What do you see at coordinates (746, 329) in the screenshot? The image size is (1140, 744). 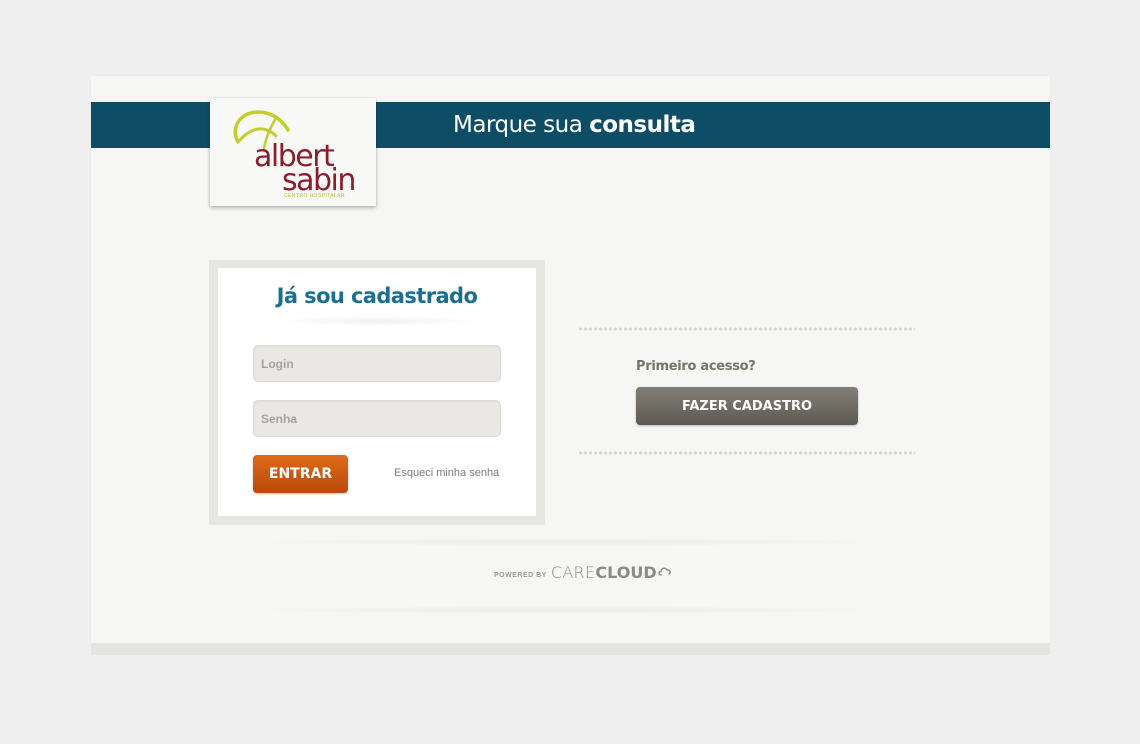 I see `dotted-divider-top` at bounding box center [746, 329].